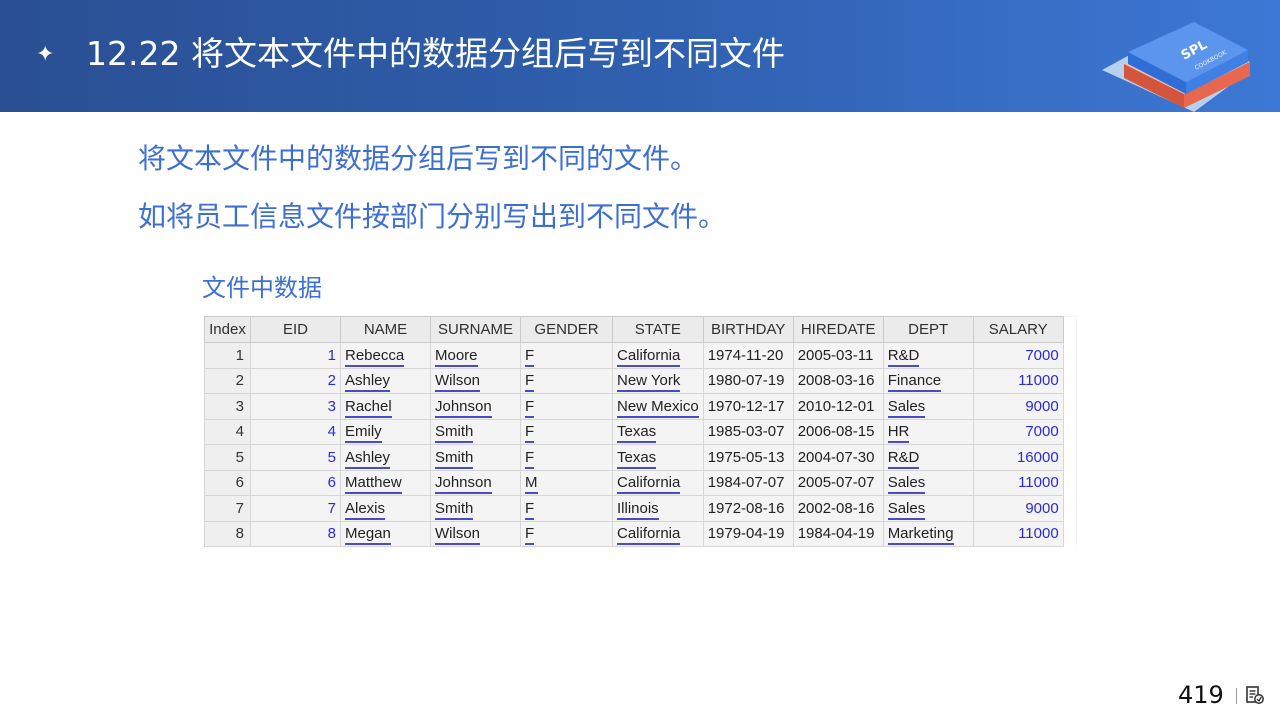  Describe the element at coordinates (658, 533) in the screenshot. I see `cell-state: California` at that location.